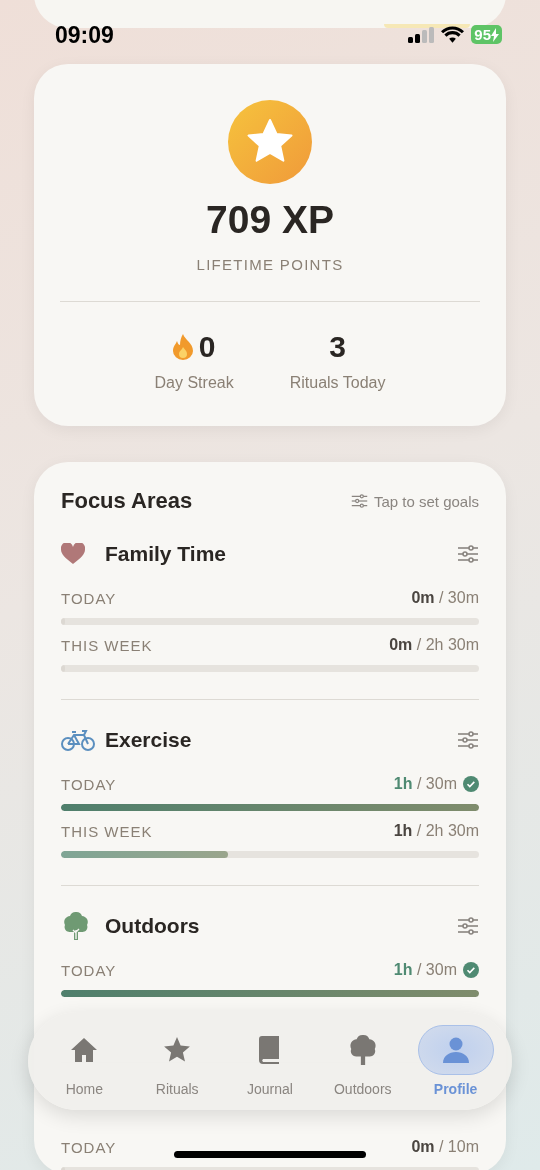  I want to click on points-caption: LIFETIME POINTS, so click(270, 264).